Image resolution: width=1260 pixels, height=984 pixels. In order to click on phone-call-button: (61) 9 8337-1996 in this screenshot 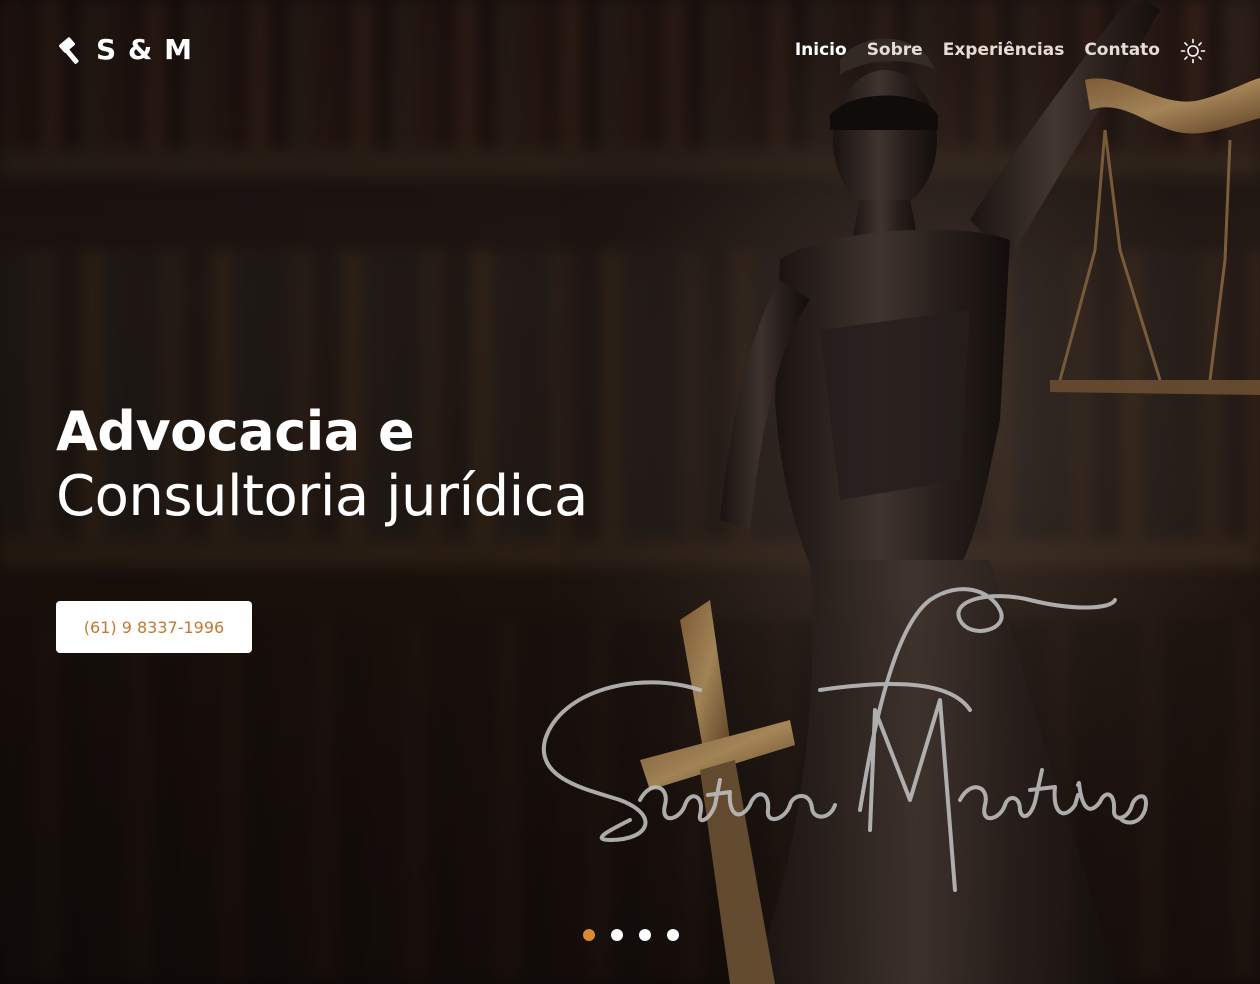, I will do `click(154, 627)`.